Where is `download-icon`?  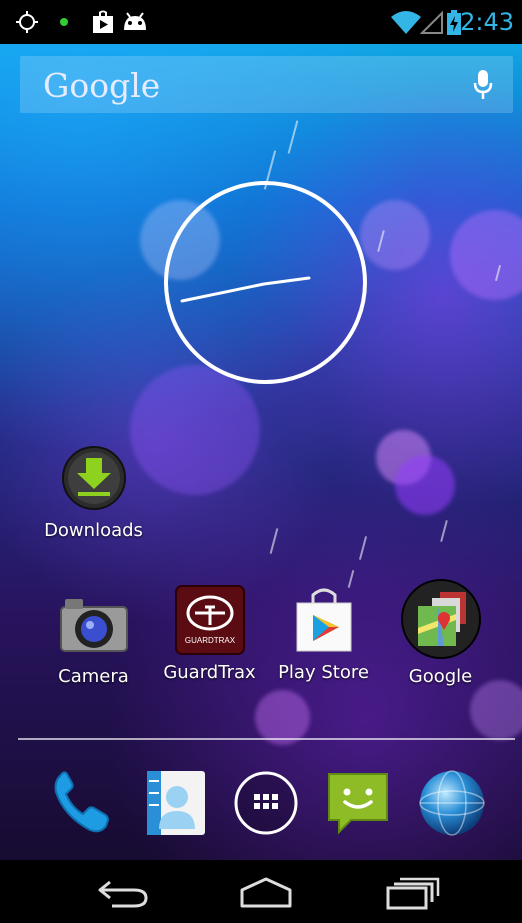 download-icon is located at coordinates (94, 478).